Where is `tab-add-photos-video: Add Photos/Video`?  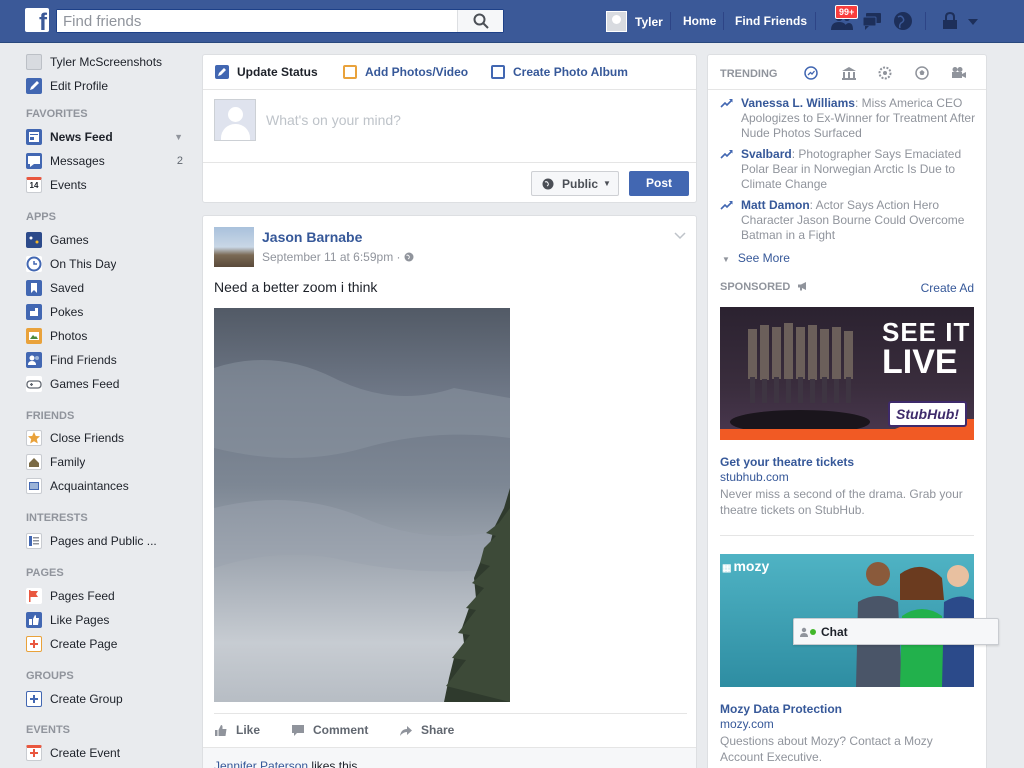
tab-add-photos-video: Add Photos/Video is located at coordinates (405, 72).